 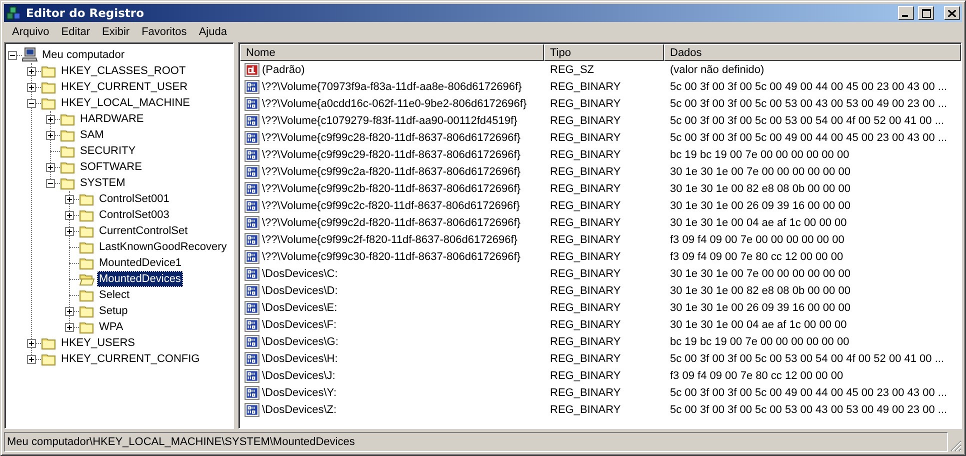 What do you see at coordinates (125, 103) in the screenshot?
I see `tree-item: HKEY_LOCAL_MACHINE` at bounding box center [125, 103].